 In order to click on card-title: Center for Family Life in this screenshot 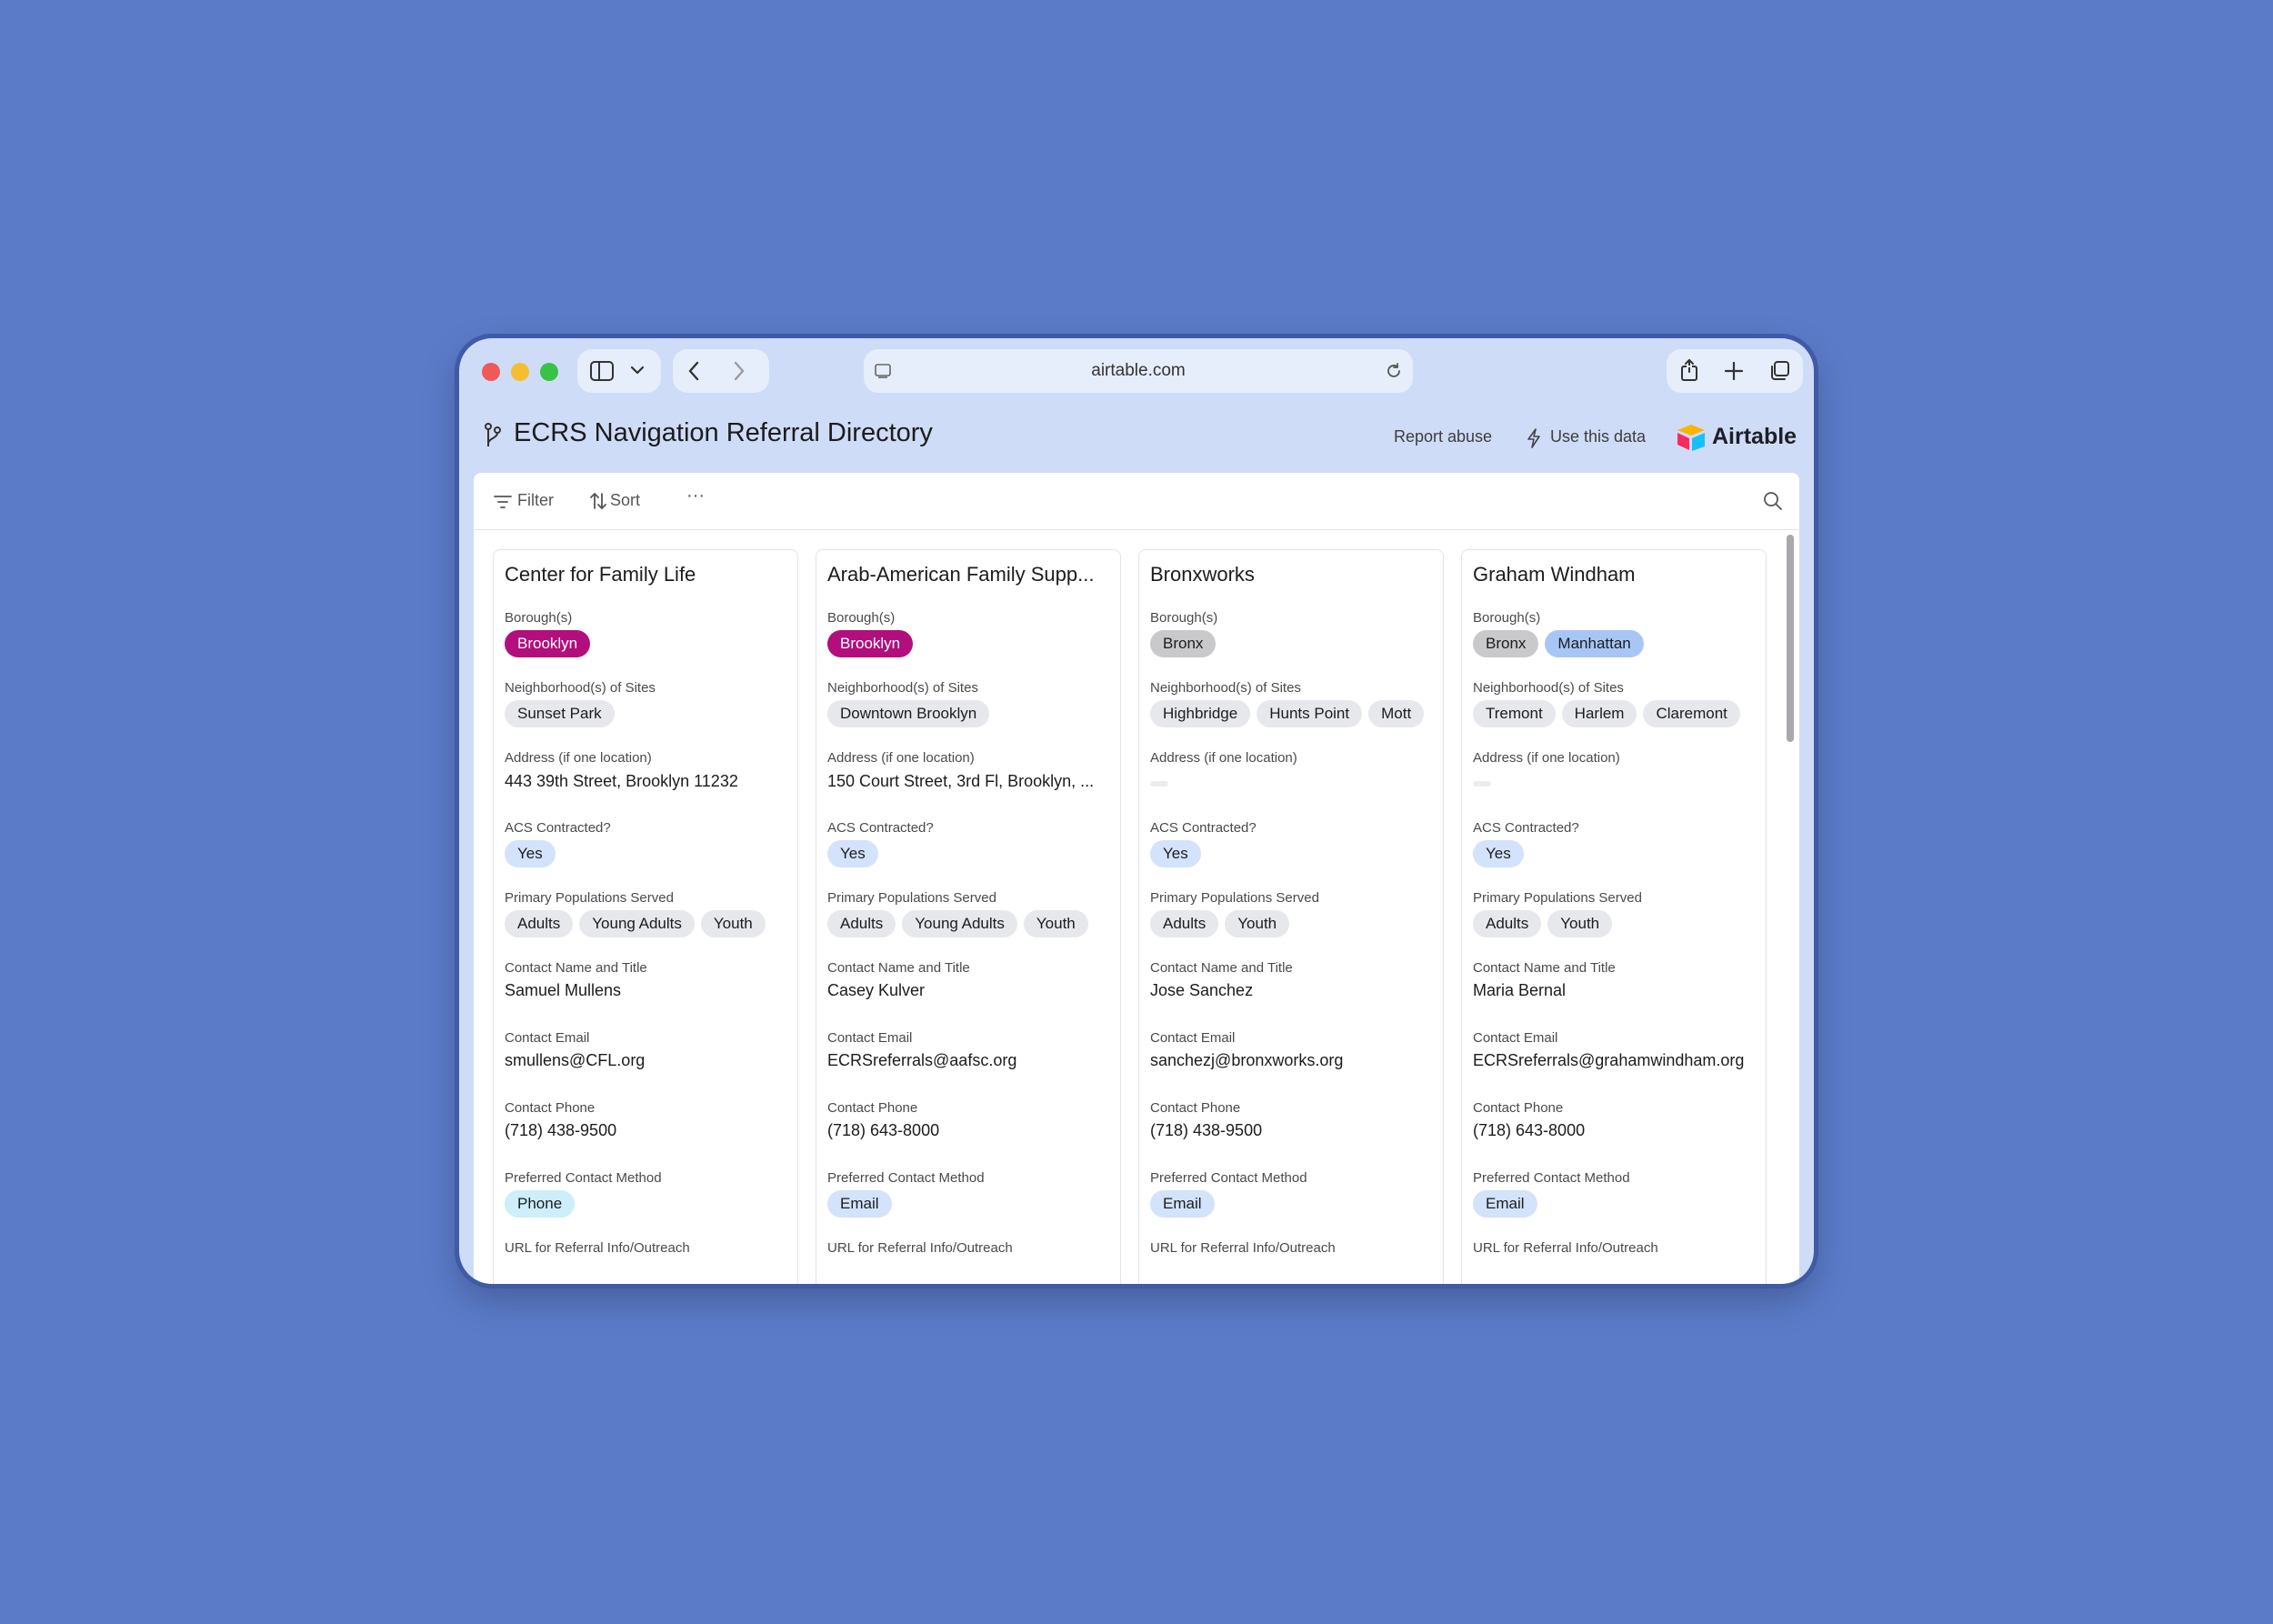, I will do `click(600, 574)`.